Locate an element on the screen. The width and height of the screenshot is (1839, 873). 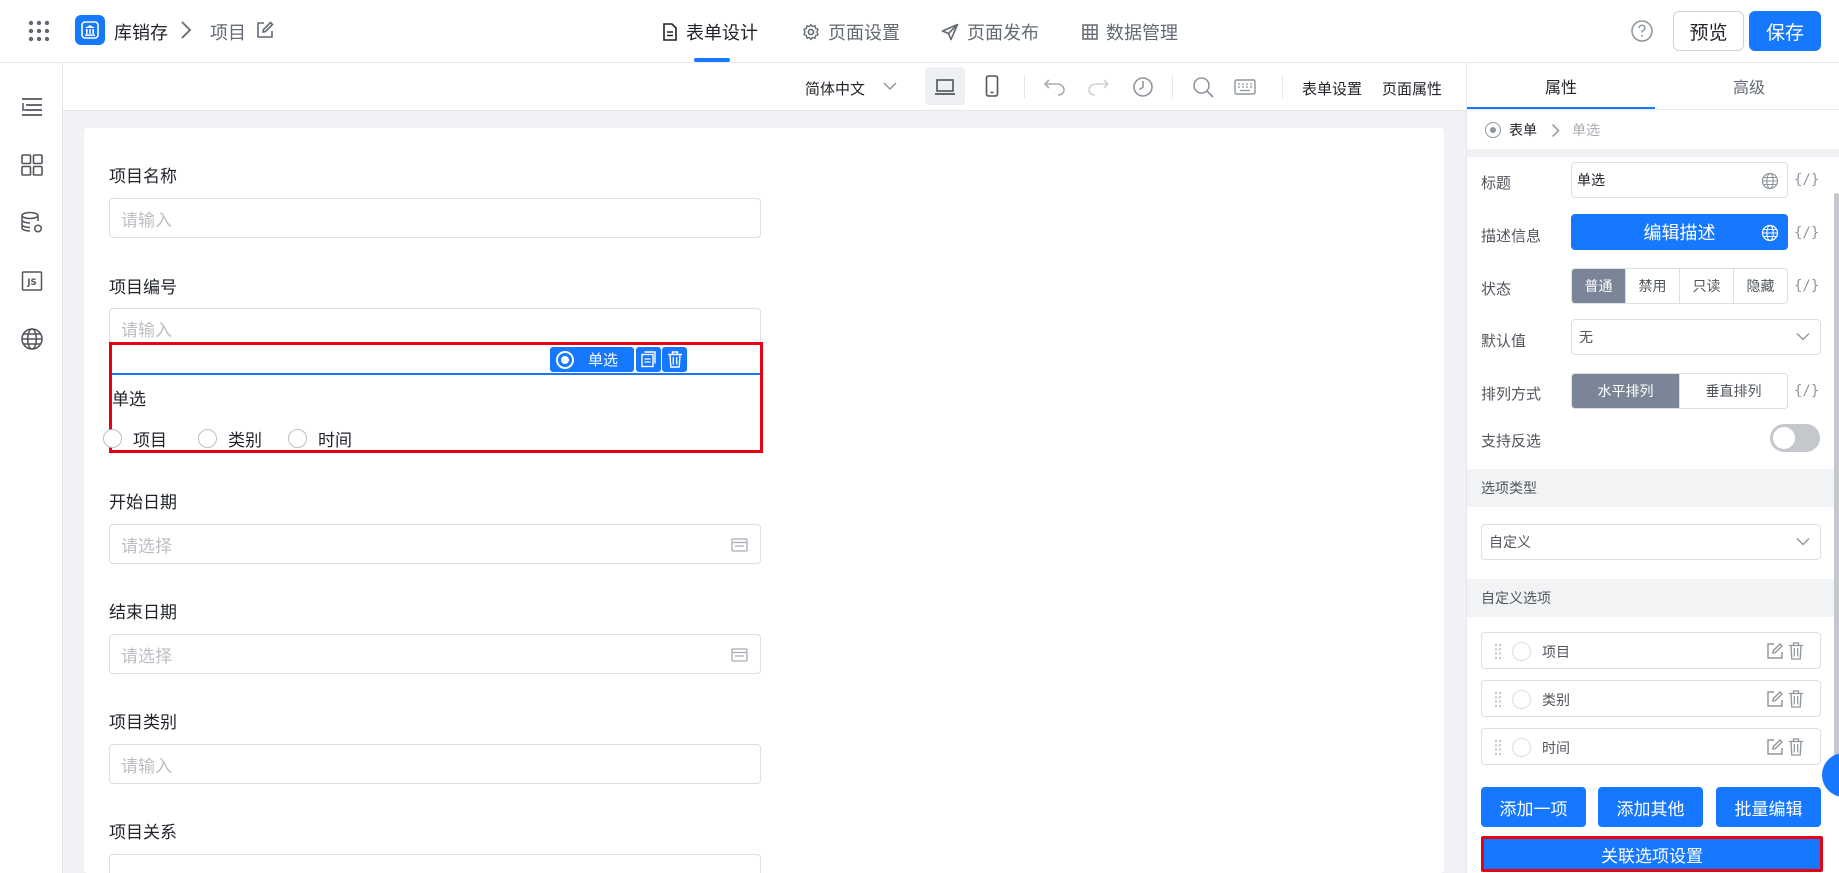
selected-radio-component: 单选 单选 项目 类别 时间 is located at coordinates (433, 397).